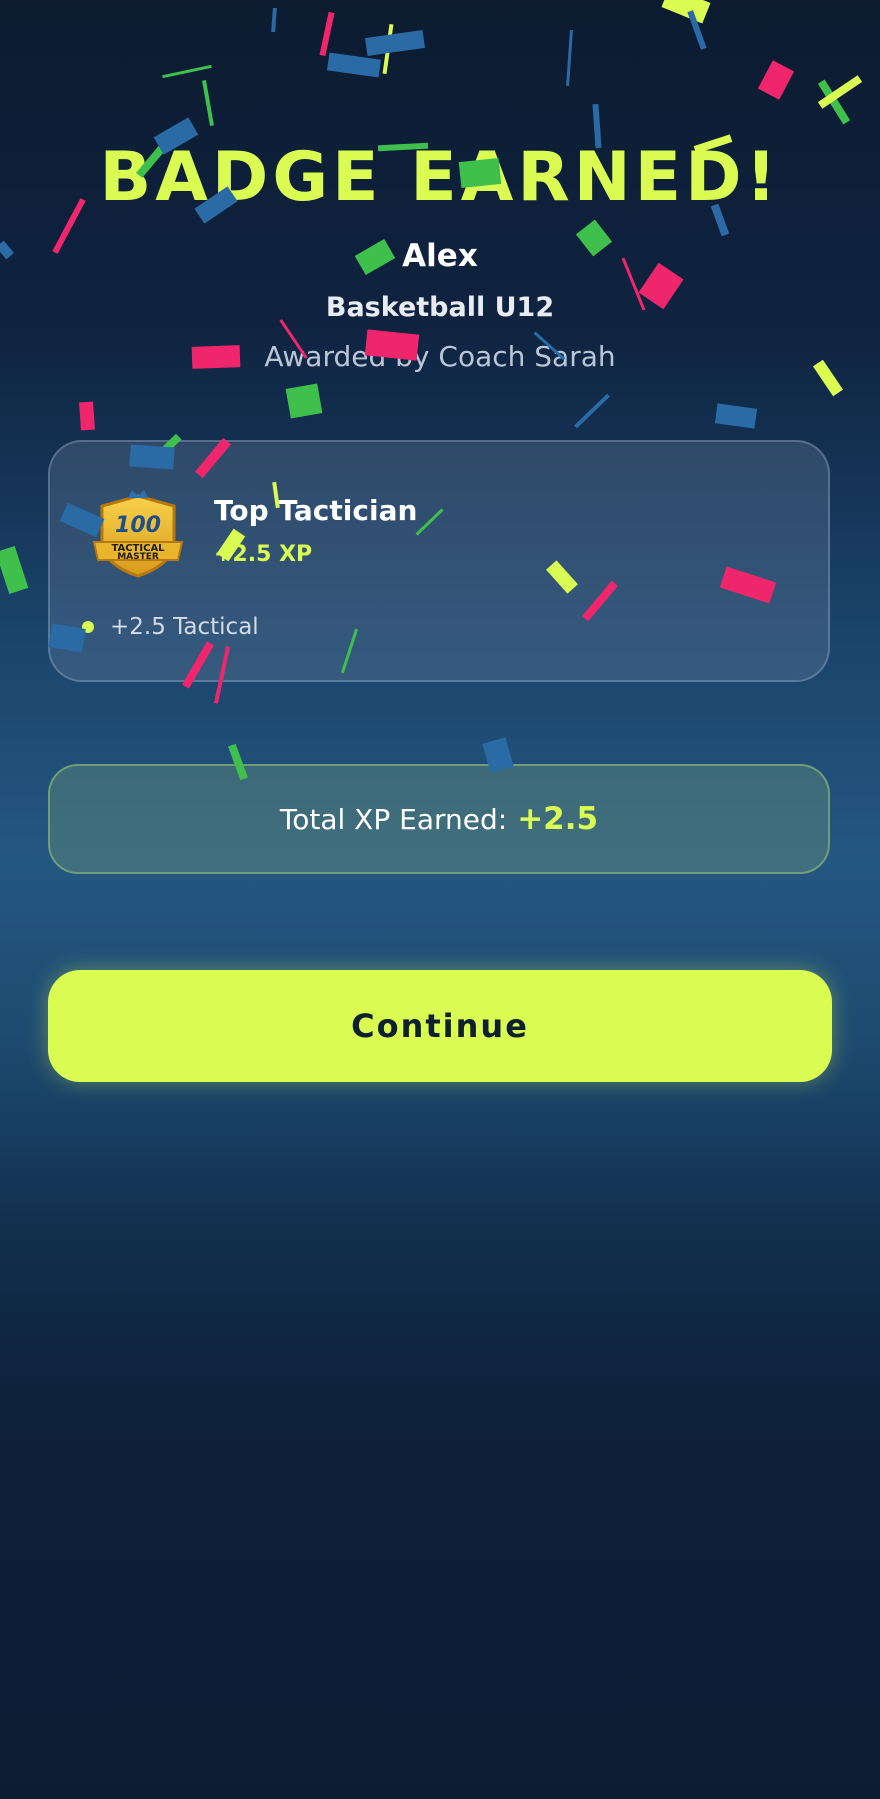 Image resolution: width=880 pixels, height=1799 pixels. Describe the element at coordinates (88, 627) in the screenshot. I see `bullet-dot-icon` at that location.